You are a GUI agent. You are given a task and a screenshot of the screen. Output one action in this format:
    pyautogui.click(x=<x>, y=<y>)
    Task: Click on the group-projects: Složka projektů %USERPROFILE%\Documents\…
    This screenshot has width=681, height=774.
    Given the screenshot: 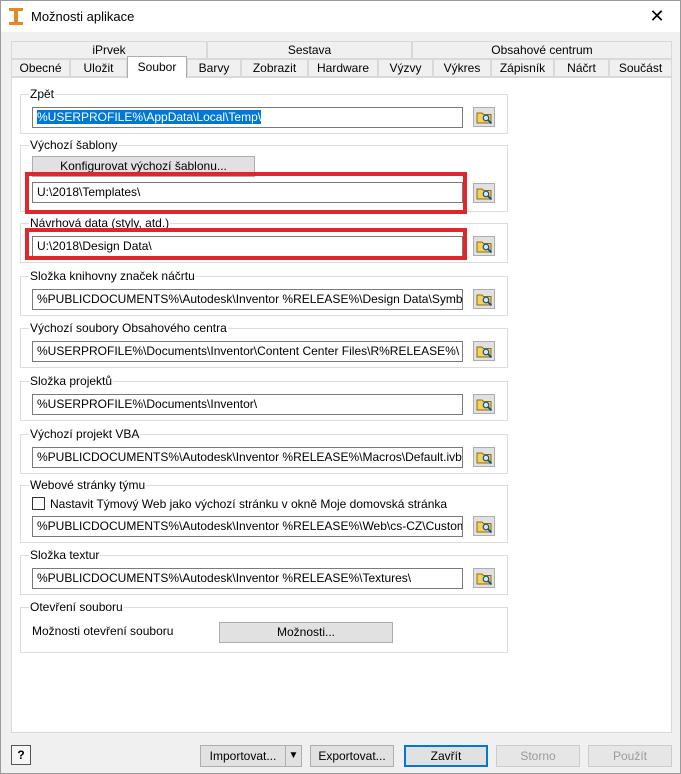 What is the action you would take?
    pyautogui.click(x=264, y=397)
    